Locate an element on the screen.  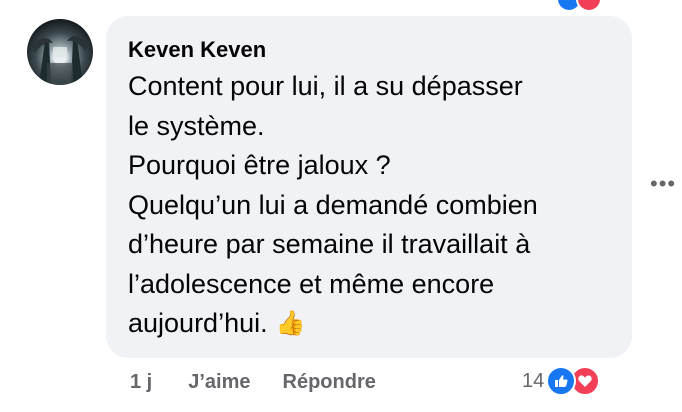
comment-line: d’heure par semaine il travaillait à is located at coordinates (329, 244).